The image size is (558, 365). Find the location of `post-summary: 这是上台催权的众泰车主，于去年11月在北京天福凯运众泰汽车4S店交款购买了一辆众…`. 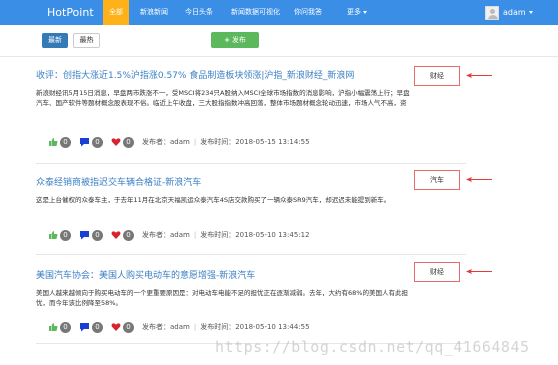

post-summary: 这是上台催权的众泰车主，于去年11月在北京天福凯运众泰汽车4S店交款购买了一辆众… is located at coordinates (213, 200).